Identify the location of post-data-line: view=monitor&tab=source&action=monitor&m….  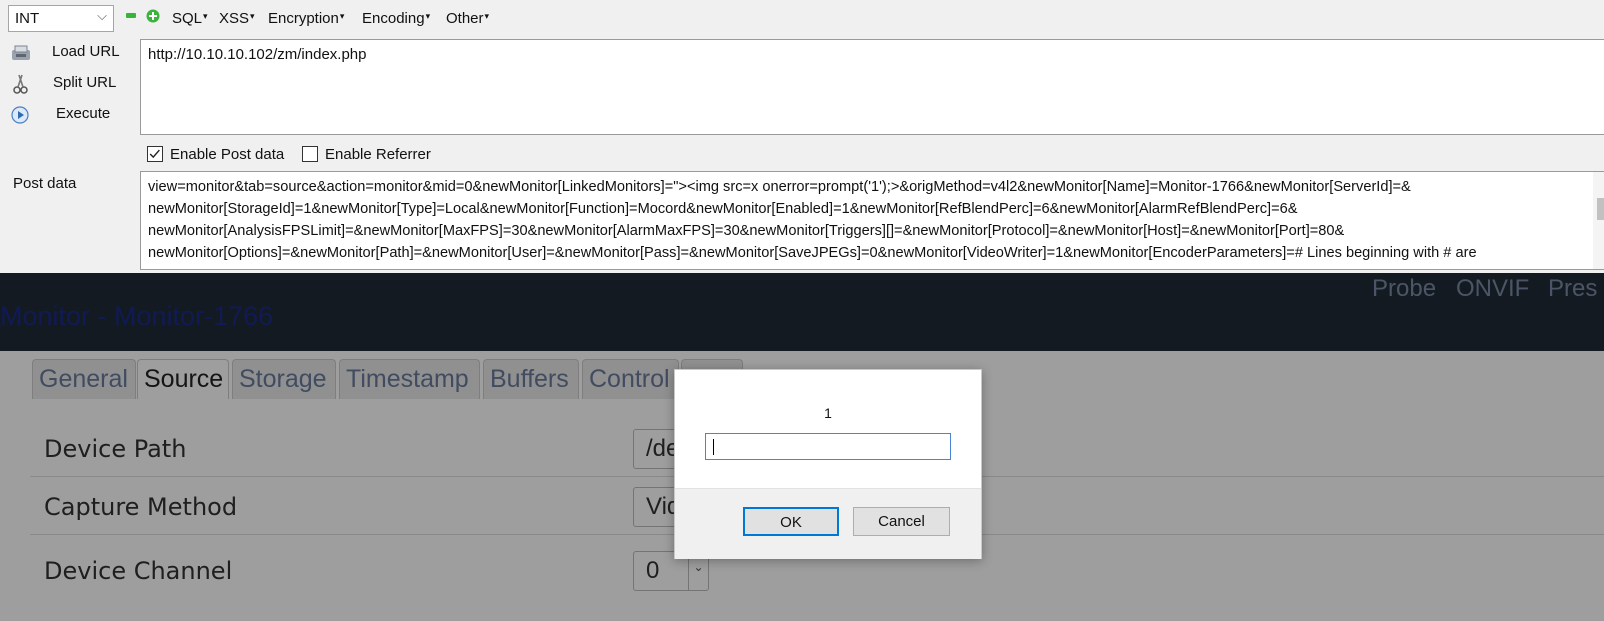
(779, 187).